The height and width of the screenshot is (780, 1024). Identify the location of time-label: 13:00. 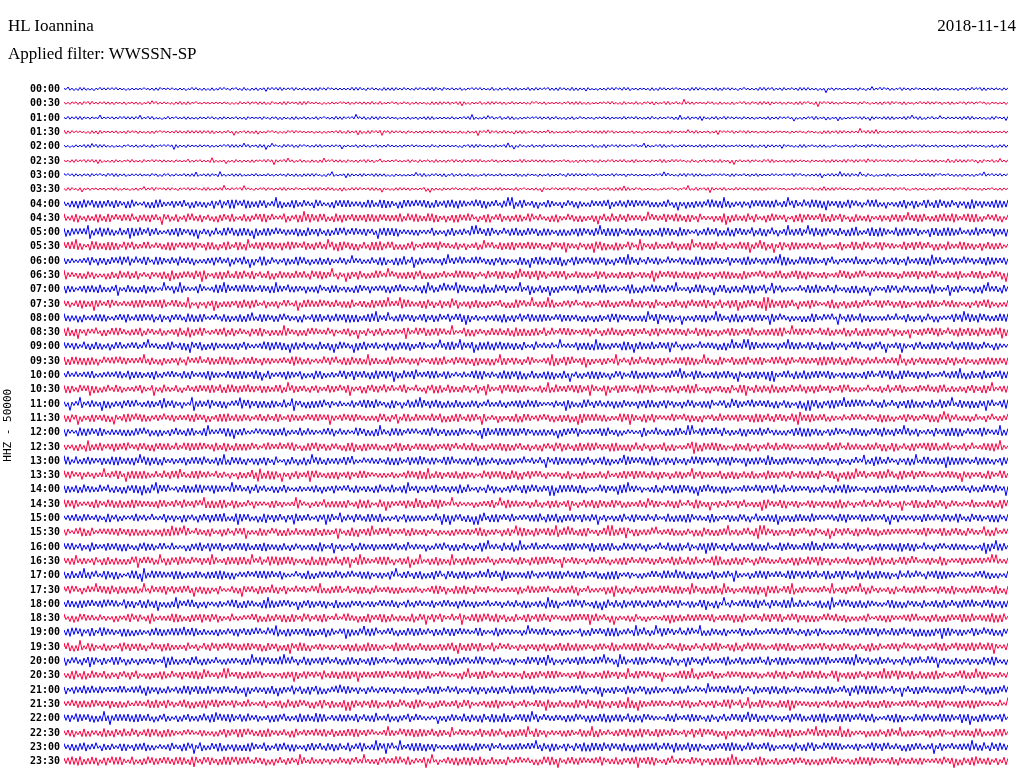
(44, 460).